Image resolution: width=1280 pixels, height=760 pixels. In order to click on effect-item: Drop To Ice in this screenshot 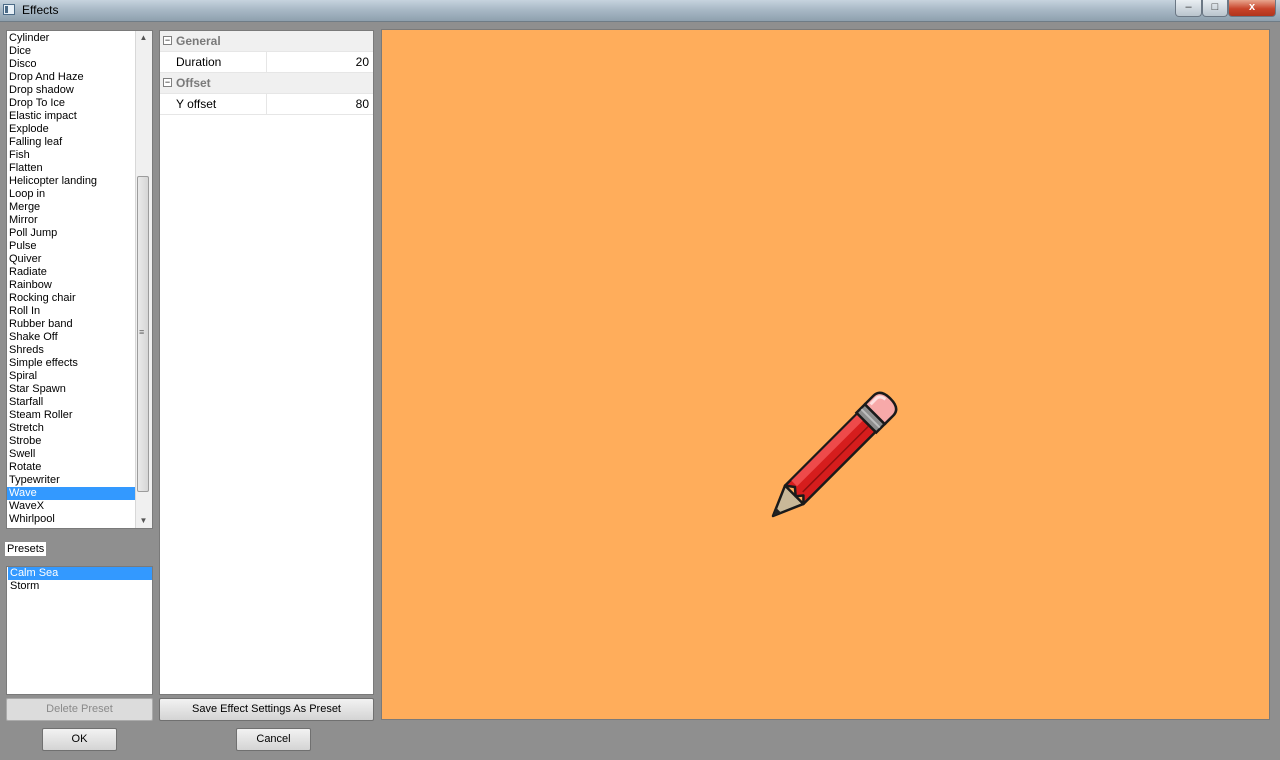, I will do `click(71, 103)`.